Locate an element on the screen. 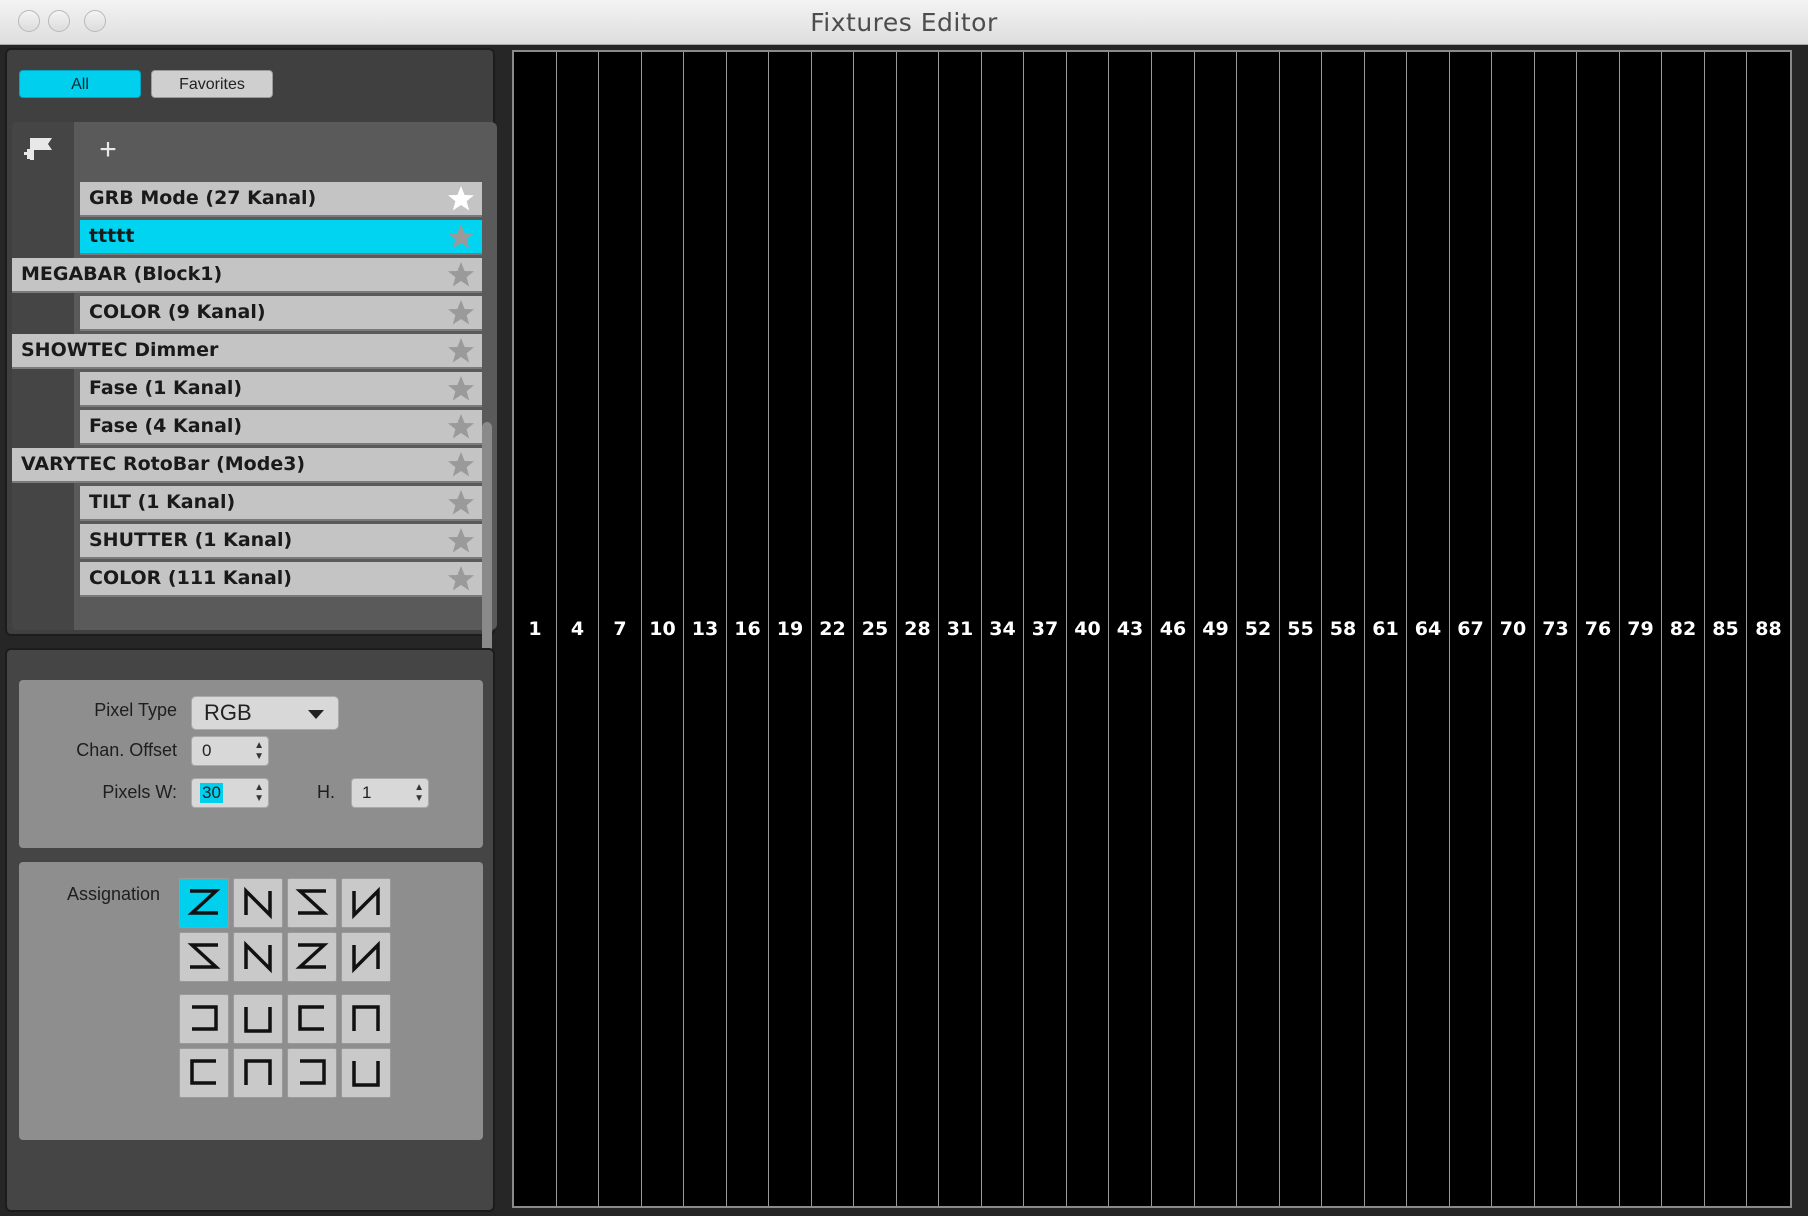 Image resolution: width=1808 pixels, height=1216 pixels. channel-column: 16 is located at coordinates (748, 629).